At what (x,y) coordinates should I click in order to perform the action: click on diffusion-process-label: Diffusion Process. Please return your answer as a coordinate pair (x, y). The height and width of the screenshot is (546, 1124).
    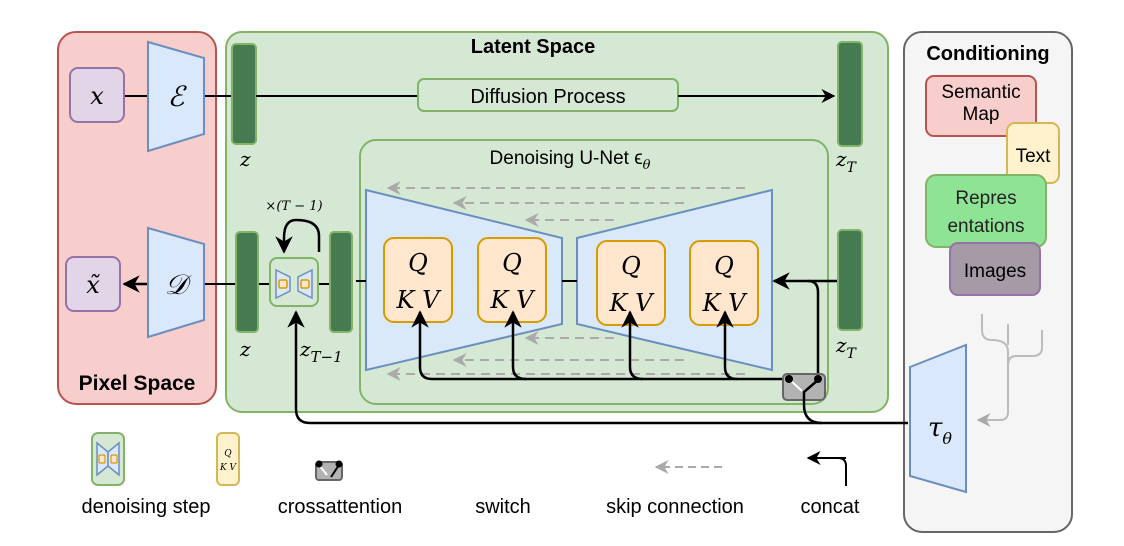
    Looking at the image, I should click on (547, 97).